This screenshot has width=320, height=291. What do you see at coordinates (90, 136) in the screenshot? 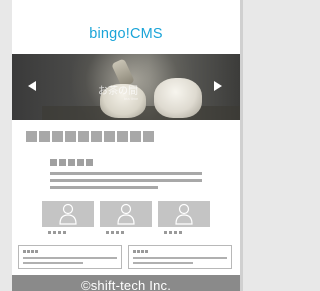
I see `heading-placeholder` at bounding box center [90, 136].